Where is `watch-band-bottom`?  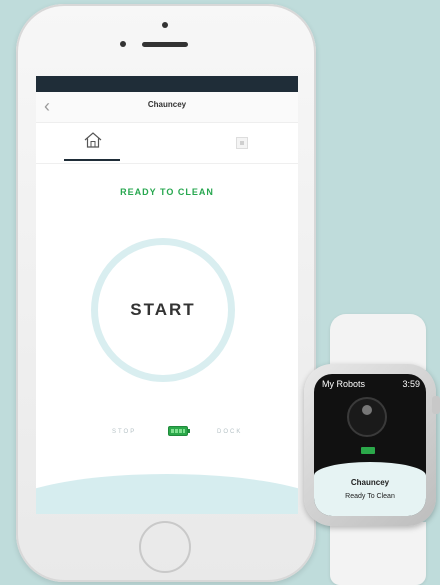
watch-band-bottom is located at coordinates (378, 553).